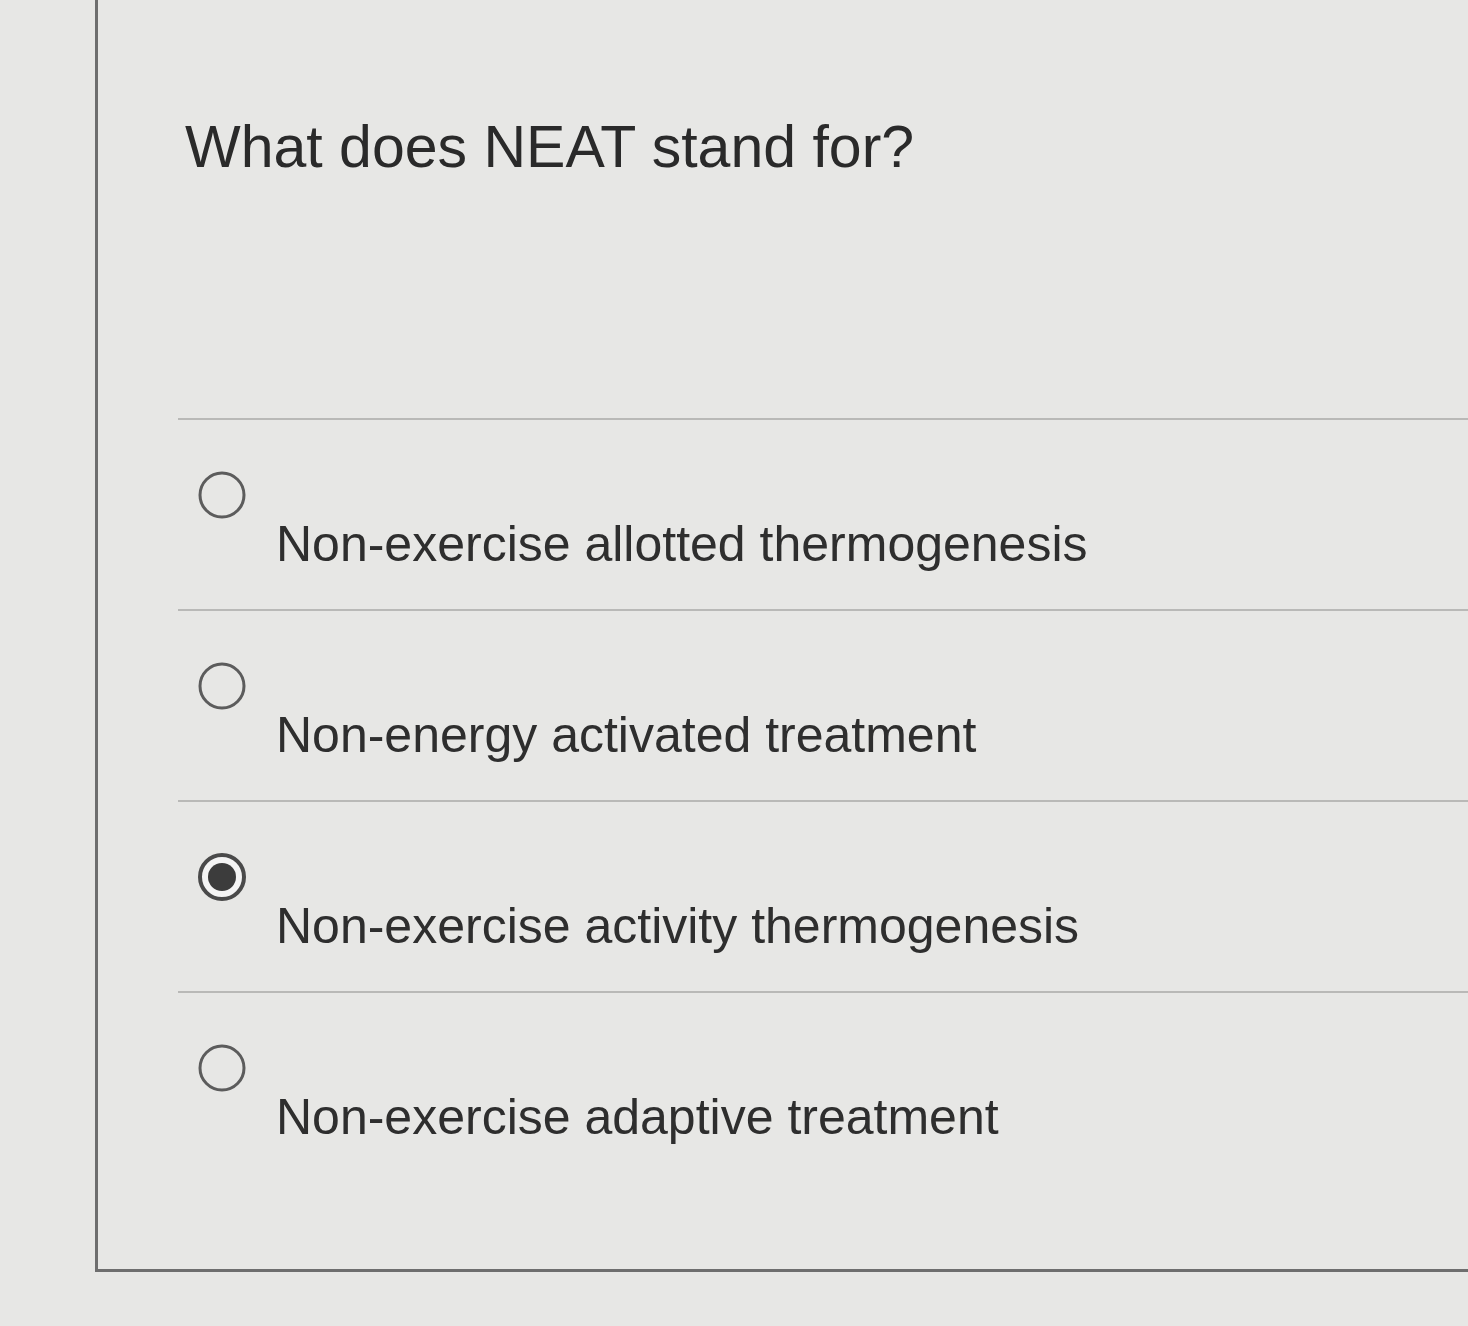 Image resolution: width=1468 pixels, height=1326 pixels. I want to click on option-label: Non-exercise activity thermogenesis, so click(678, 926).